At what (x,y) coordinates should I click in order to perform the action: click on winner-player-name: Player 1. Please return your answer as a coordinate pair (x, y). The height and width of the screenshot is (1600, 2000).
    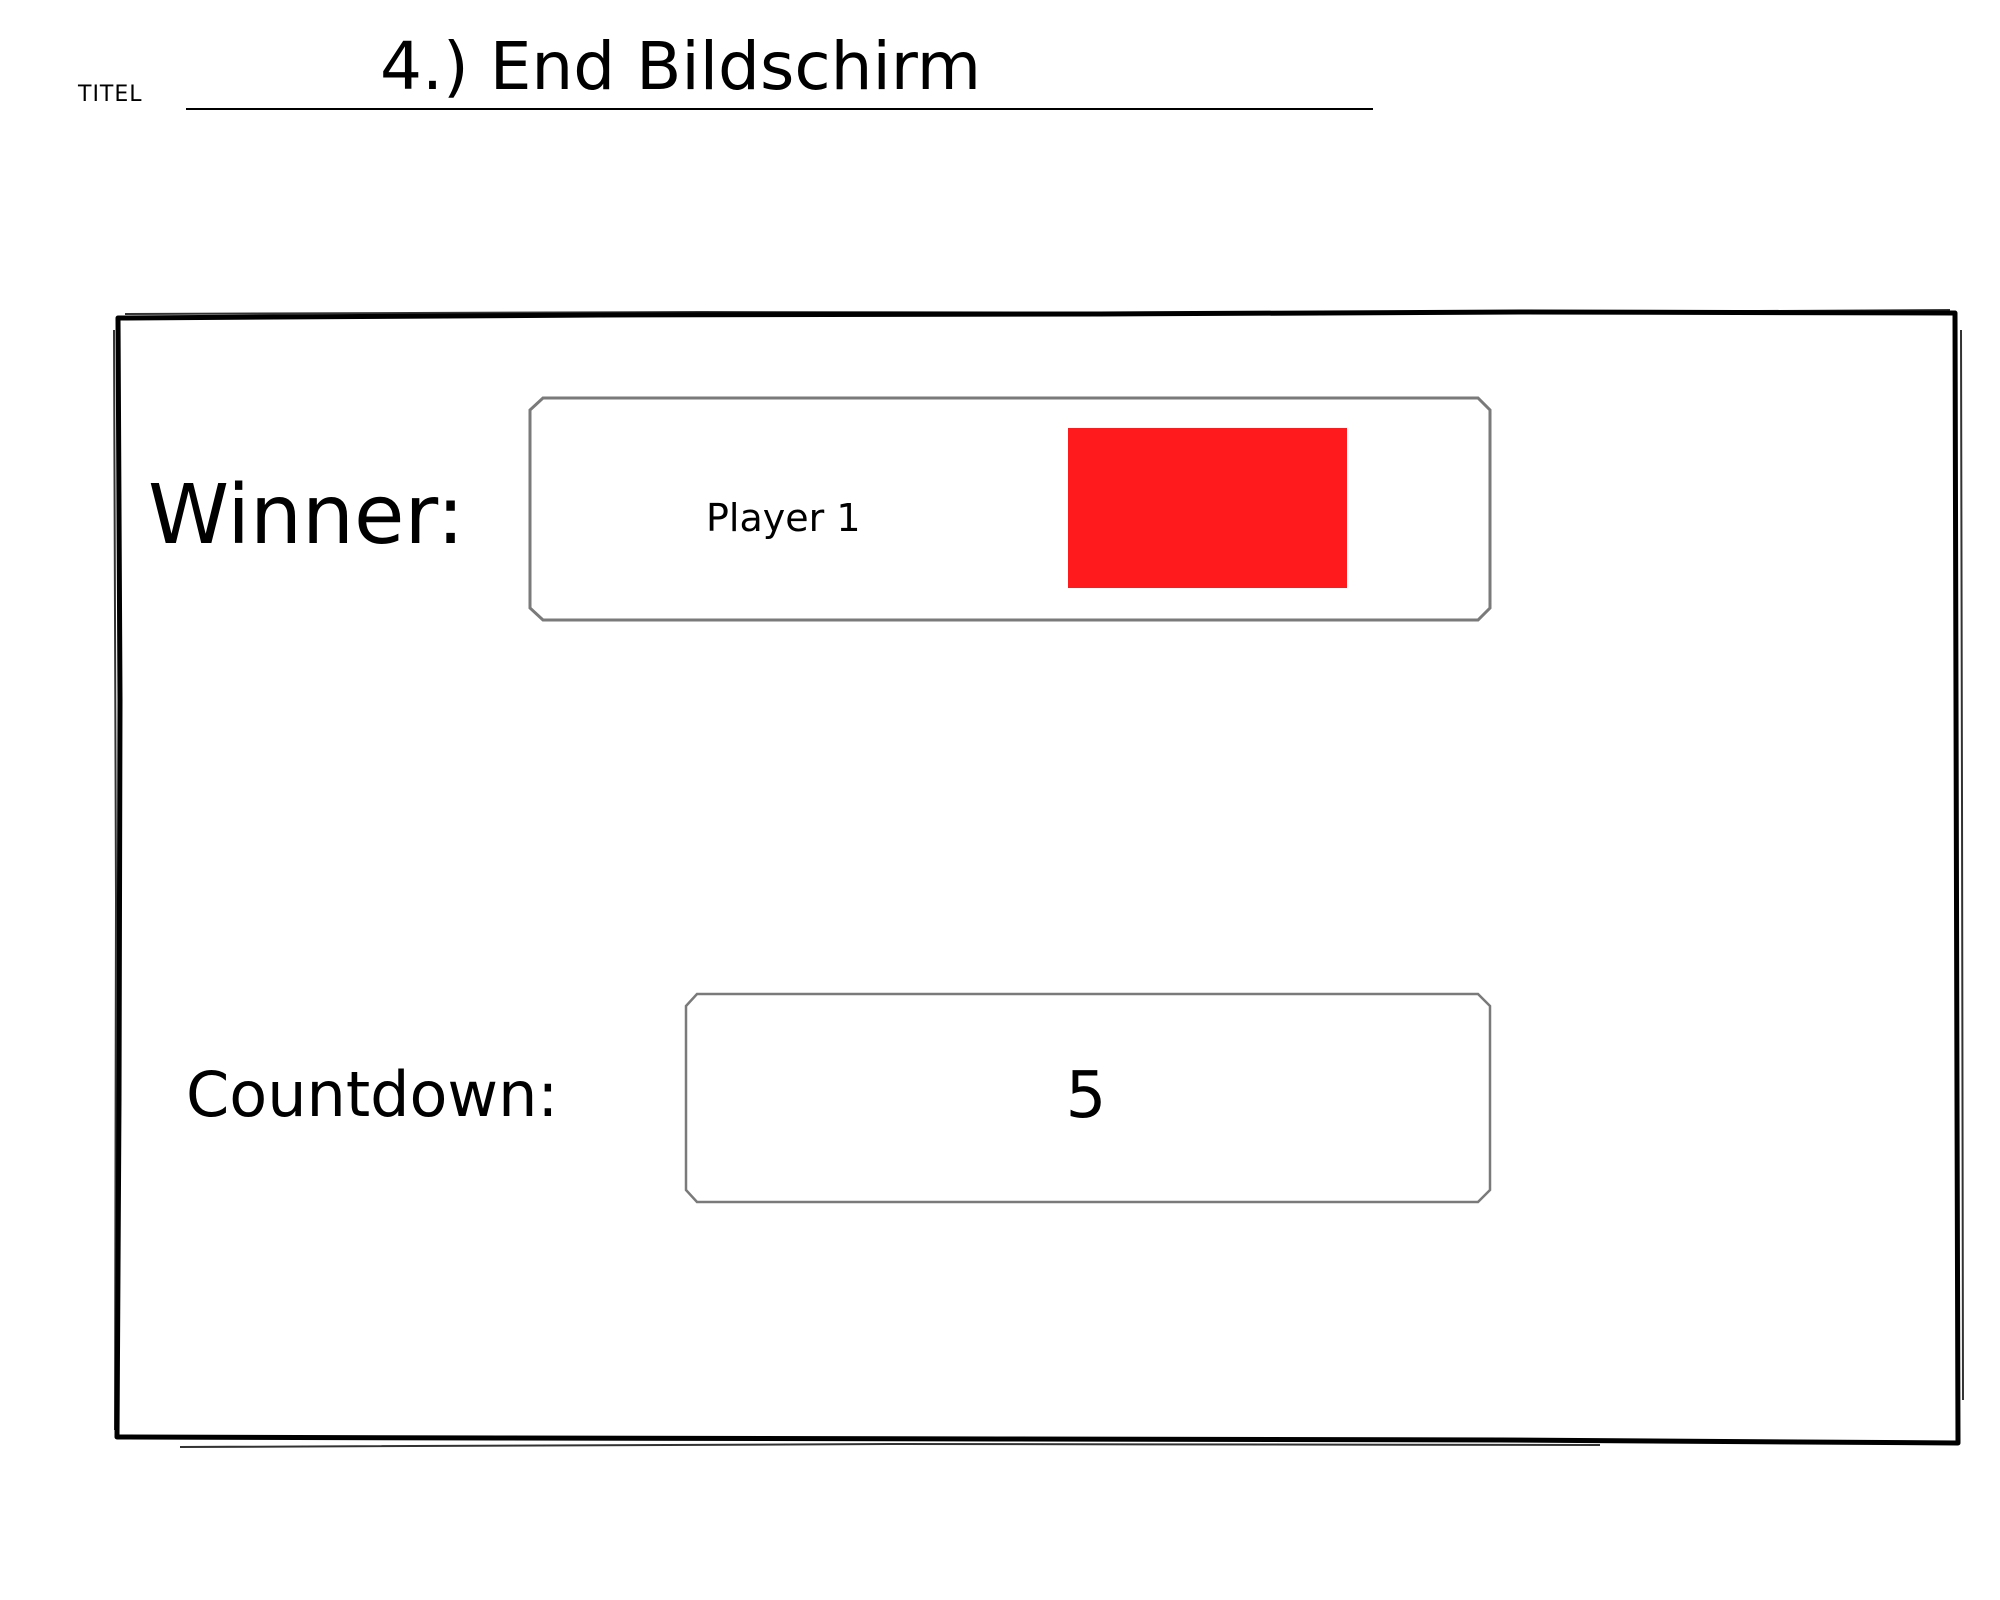
    Looking at the image, I should click on (783, 518).